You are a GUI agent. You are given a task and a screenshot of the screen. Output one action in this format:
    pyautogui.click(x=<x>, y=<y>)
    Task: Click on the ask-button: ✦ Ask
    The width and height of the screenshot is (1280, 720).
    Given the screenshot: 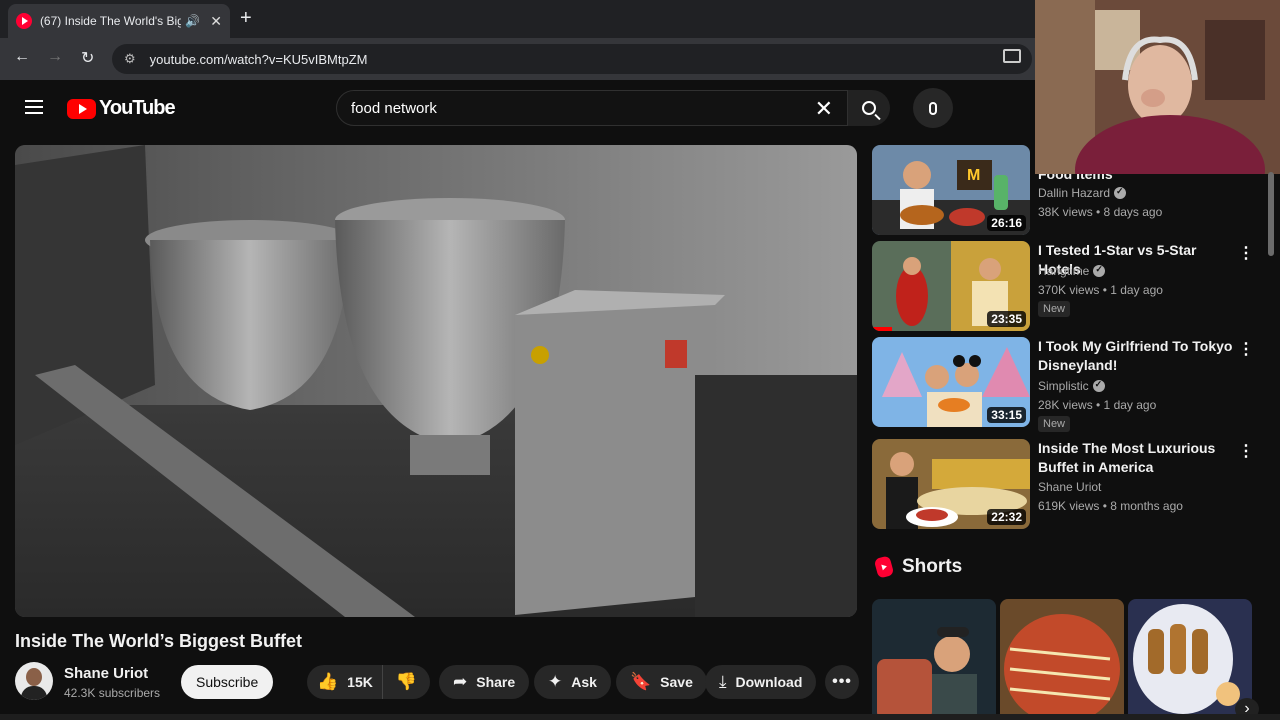 What is the action you would take?
    pyautogui.click(x=572, y=682)
    